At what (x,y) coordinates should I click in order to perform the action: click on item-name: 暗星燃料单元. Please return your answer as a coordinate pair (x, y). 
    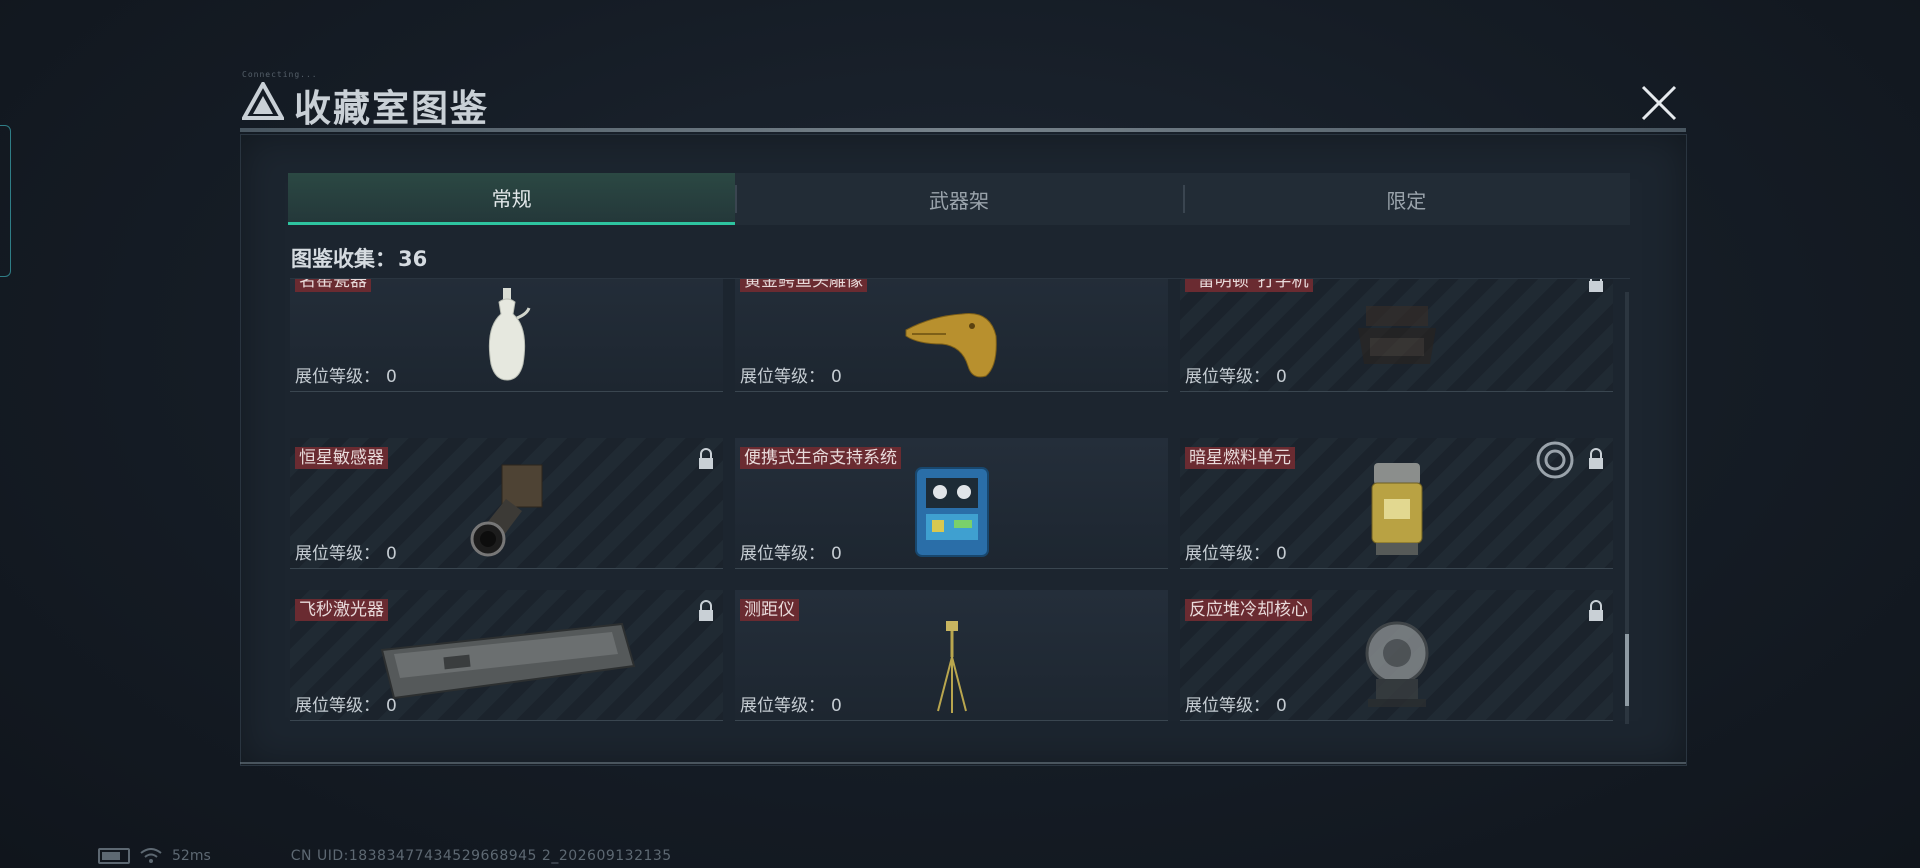
    Looking at the image, I should click on (1240, 458).